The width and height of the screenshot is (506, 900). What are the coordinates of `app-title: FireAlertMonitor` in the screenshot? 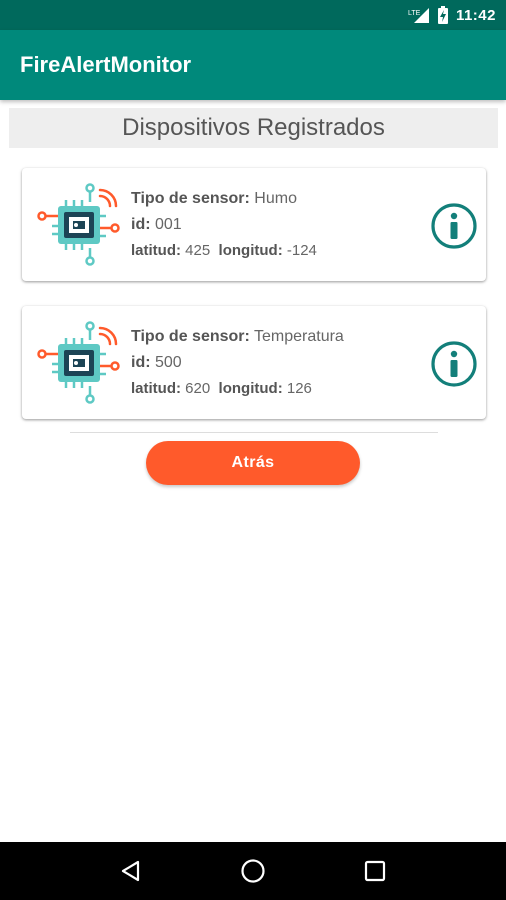 It's located at (106, 64).